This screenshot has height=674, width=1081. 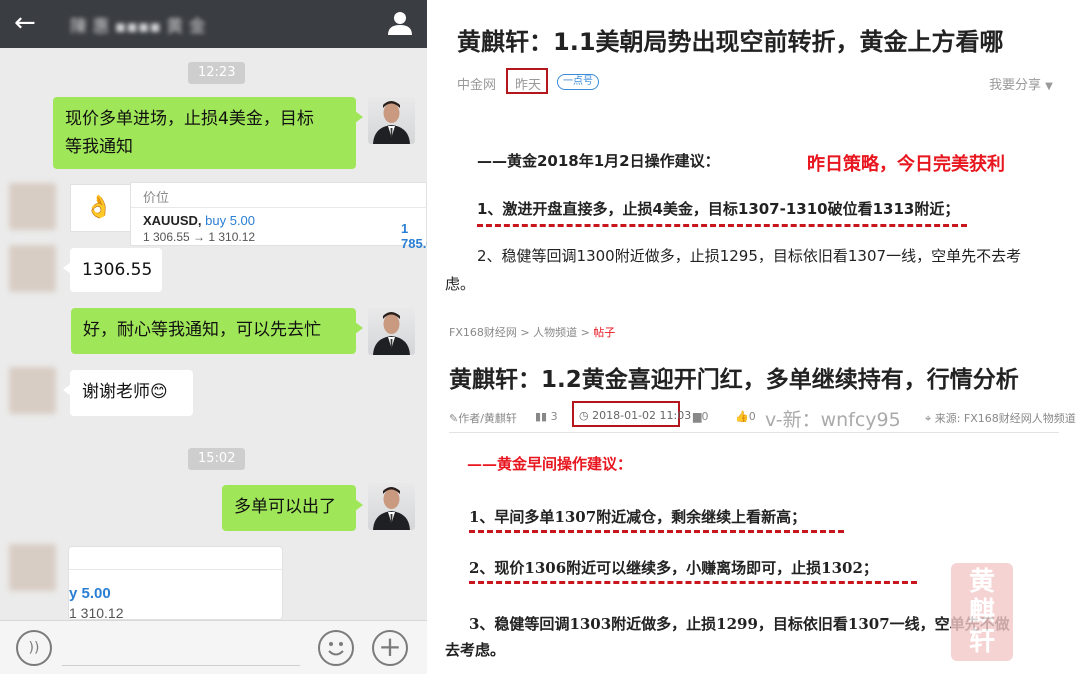 I want to click on emoji-icon, so click(x=336, y=648).